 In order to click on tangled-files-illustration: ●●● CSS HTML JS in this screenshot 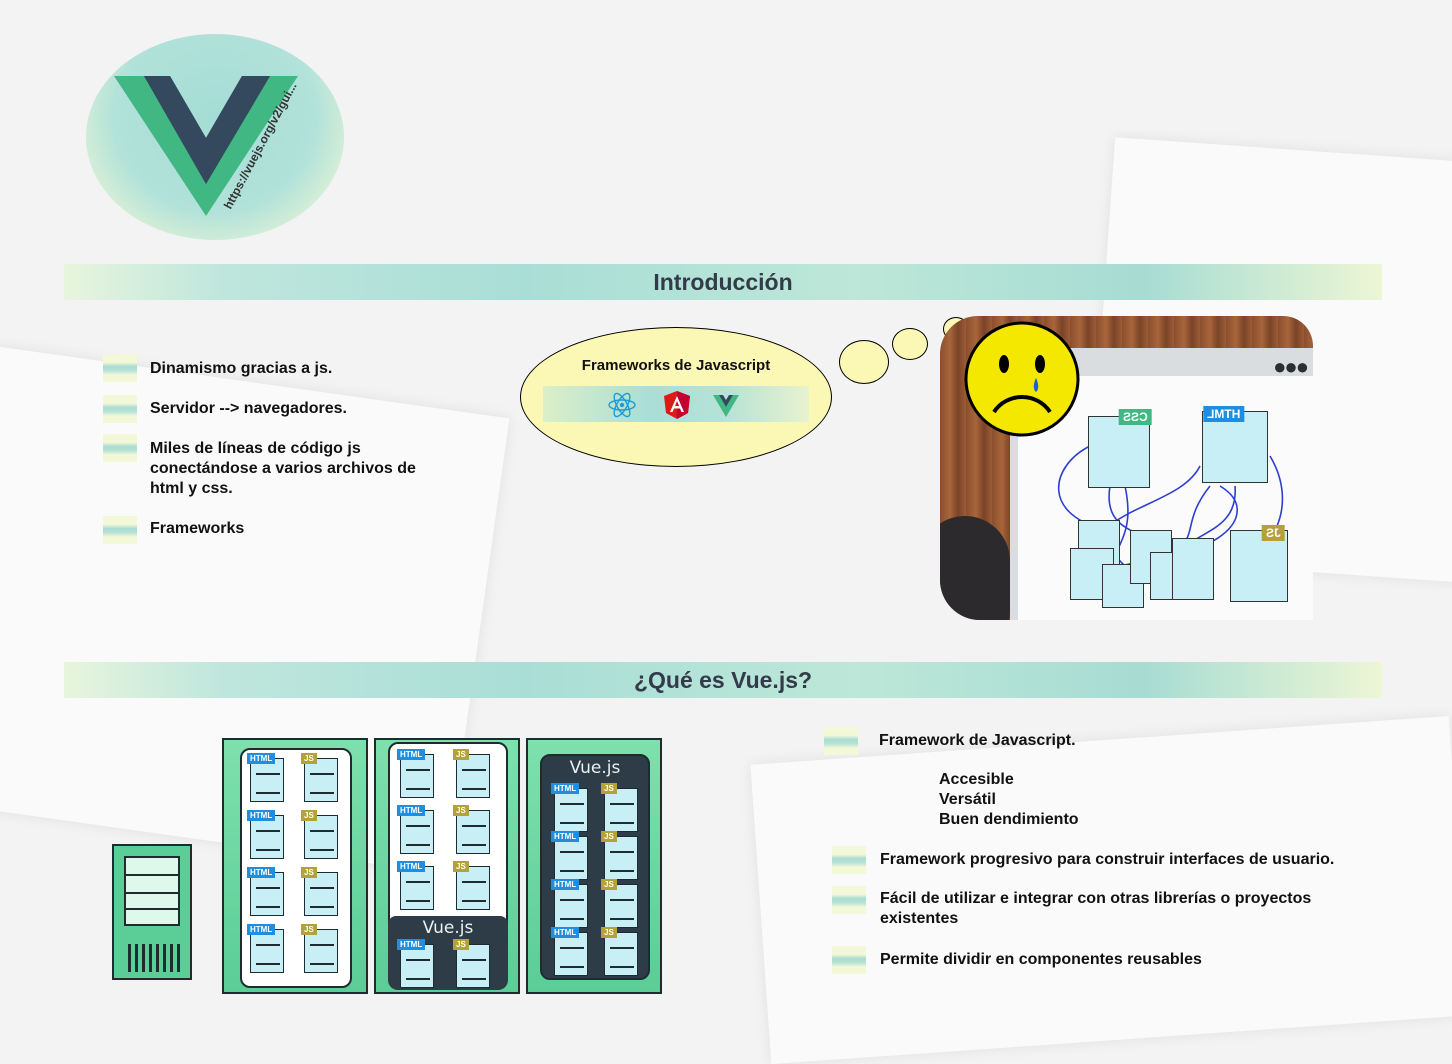, I will do `click(1126, 468)`.